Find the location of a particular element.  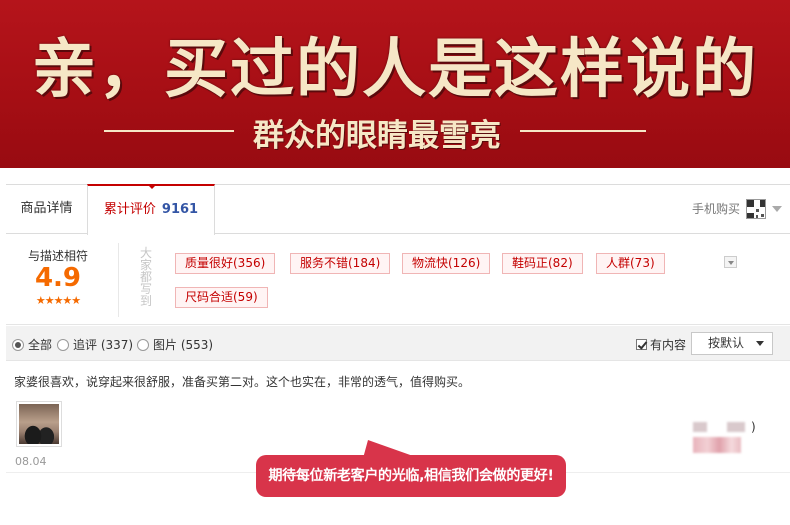

has-content-label: 有内容 is located at coordinates (668, 344).